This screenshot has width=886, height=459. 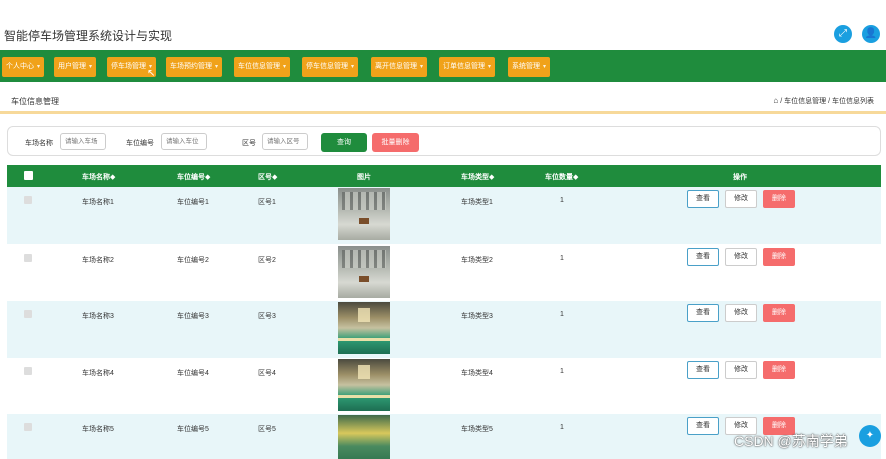 What do you see at coordinates (249, 143) in the screenshot?
I see `zone-label: 区号` at bounding box center [249, 143].